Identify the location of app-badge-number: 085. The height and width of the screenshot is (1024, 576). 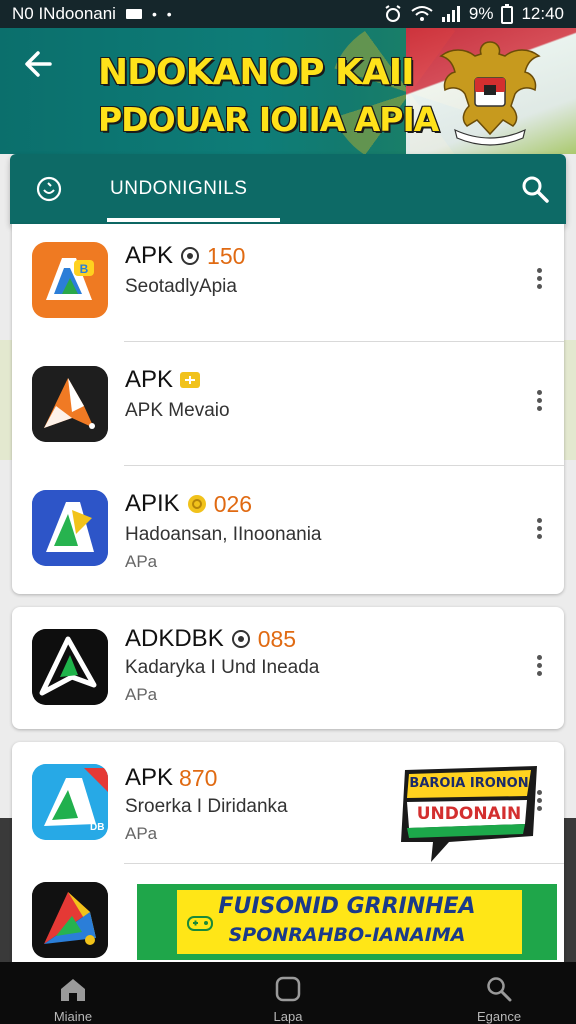
(277, 638).